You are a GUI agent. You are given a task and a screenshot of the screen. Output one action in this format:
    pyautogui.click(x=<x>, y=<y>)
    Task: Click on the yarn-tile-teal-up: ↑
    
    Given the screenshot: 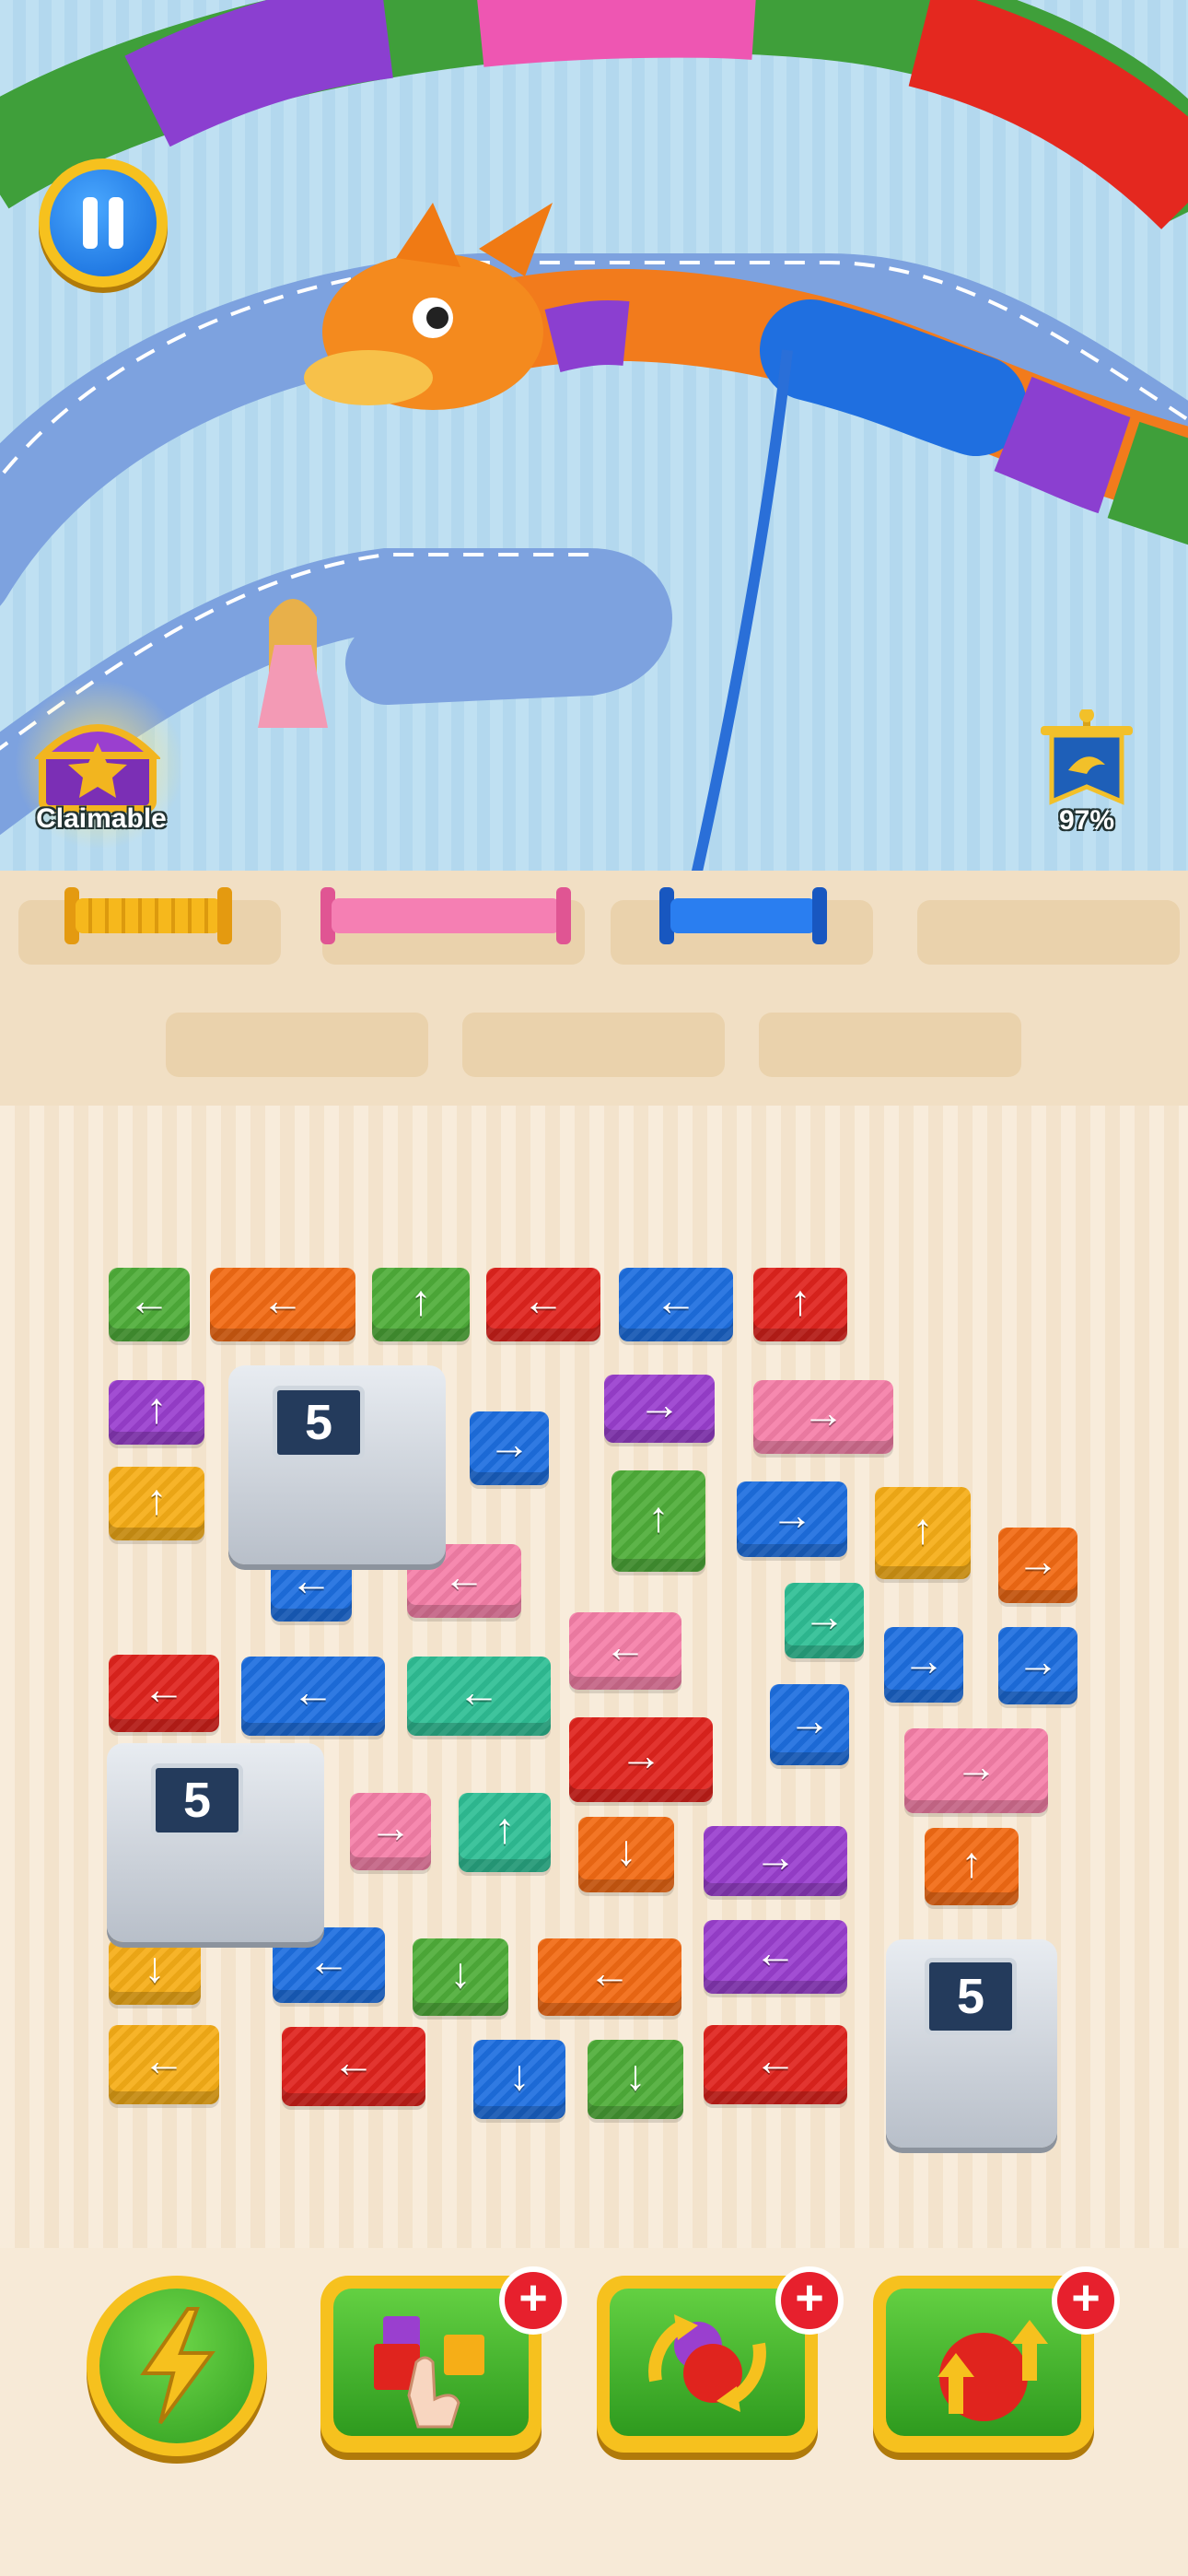 What is the action you would take?
    pyautogui.click(x=505, y=1832)
    